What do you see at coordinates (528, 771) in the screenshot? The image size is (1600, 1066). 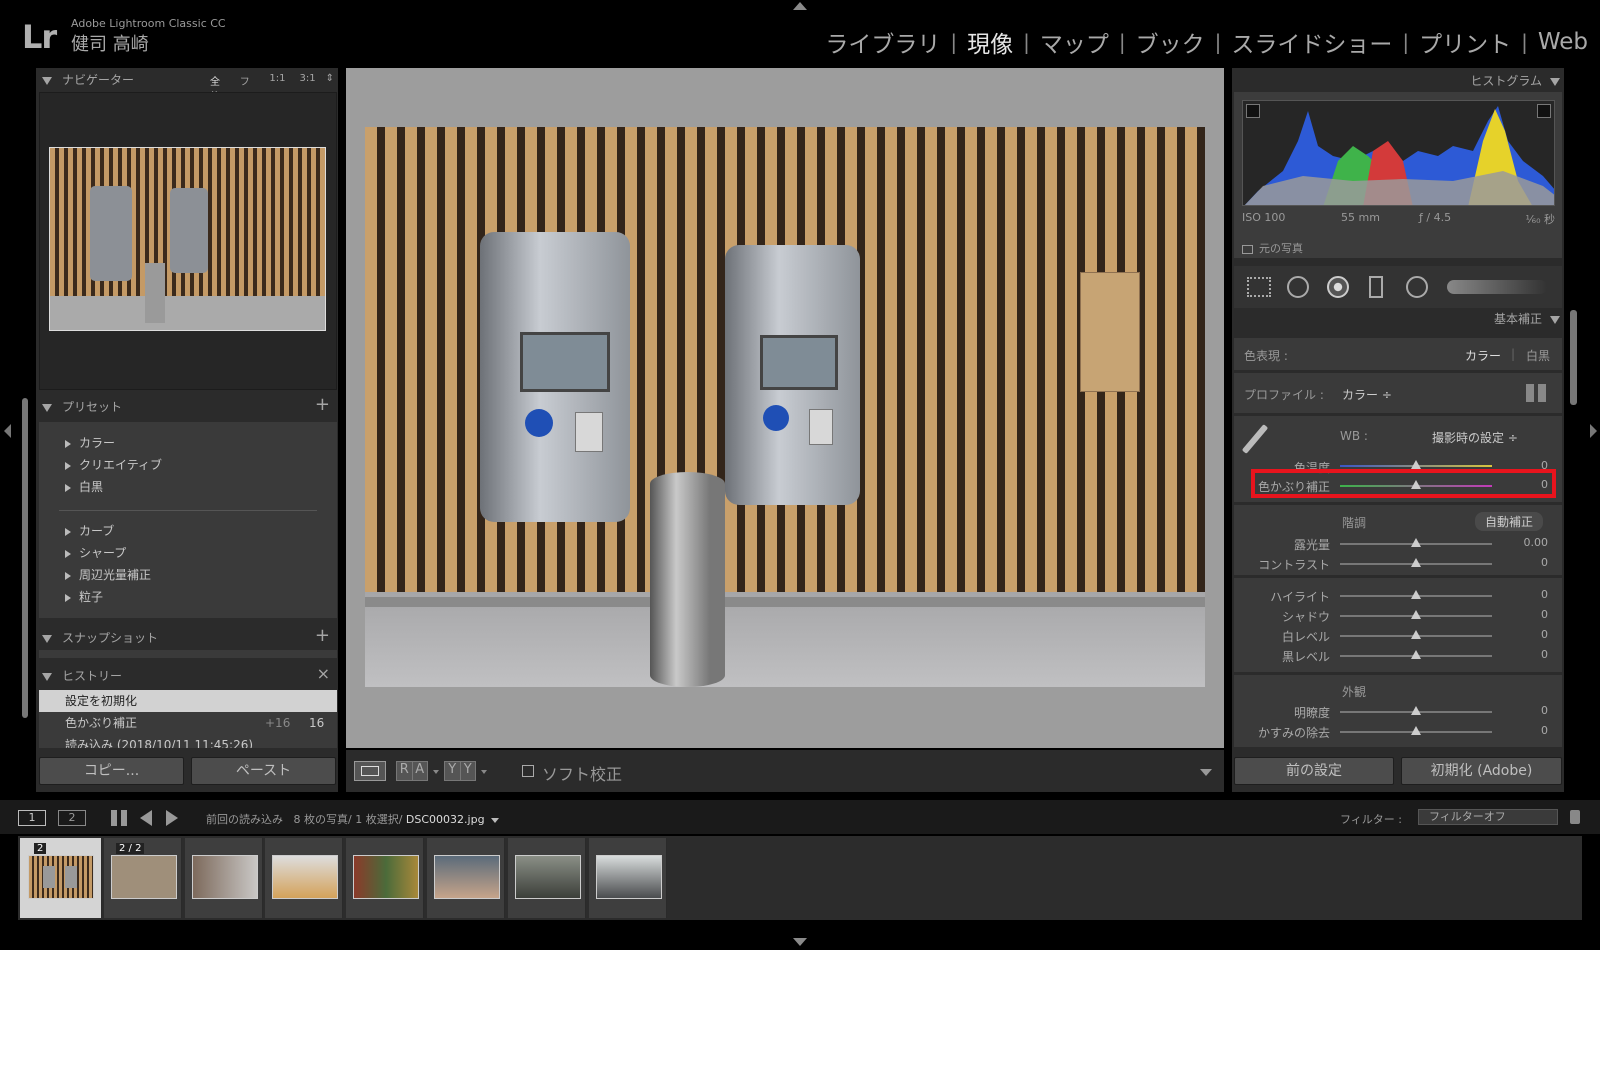 I see `soft-proof-checkbox` at bounding box center [528, 771].